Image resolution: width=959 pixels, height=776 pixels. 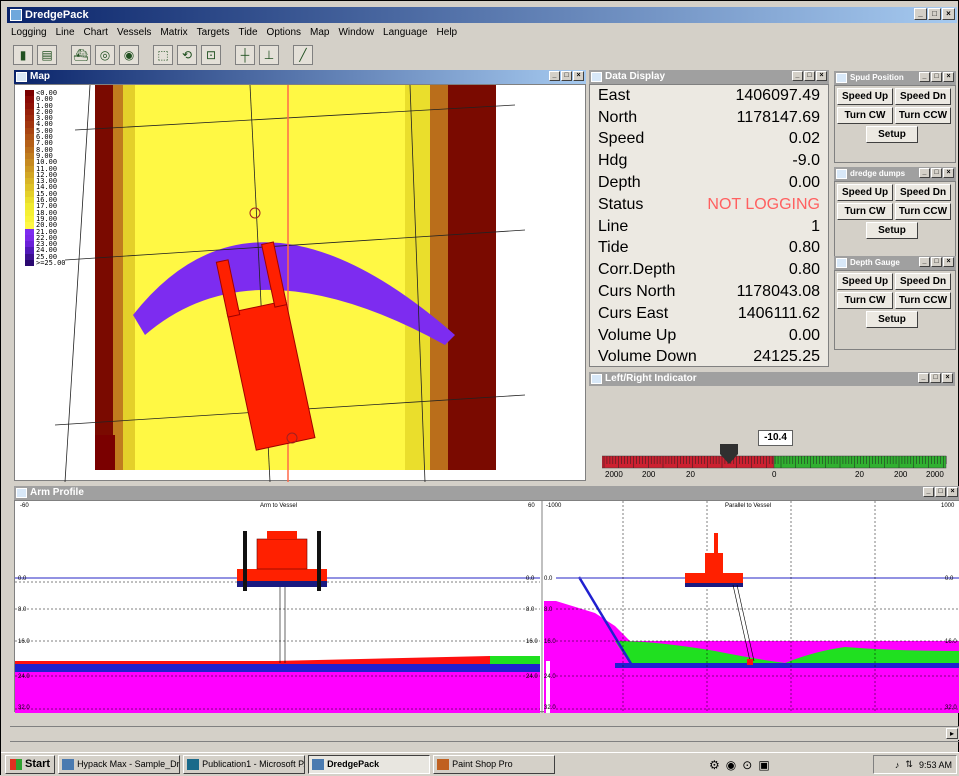 What do you see at coordinates (709, 292) in the screenshot?
I see `data-row-curs-north: Curs North 1178043.08` at bounding box center [709, 292].